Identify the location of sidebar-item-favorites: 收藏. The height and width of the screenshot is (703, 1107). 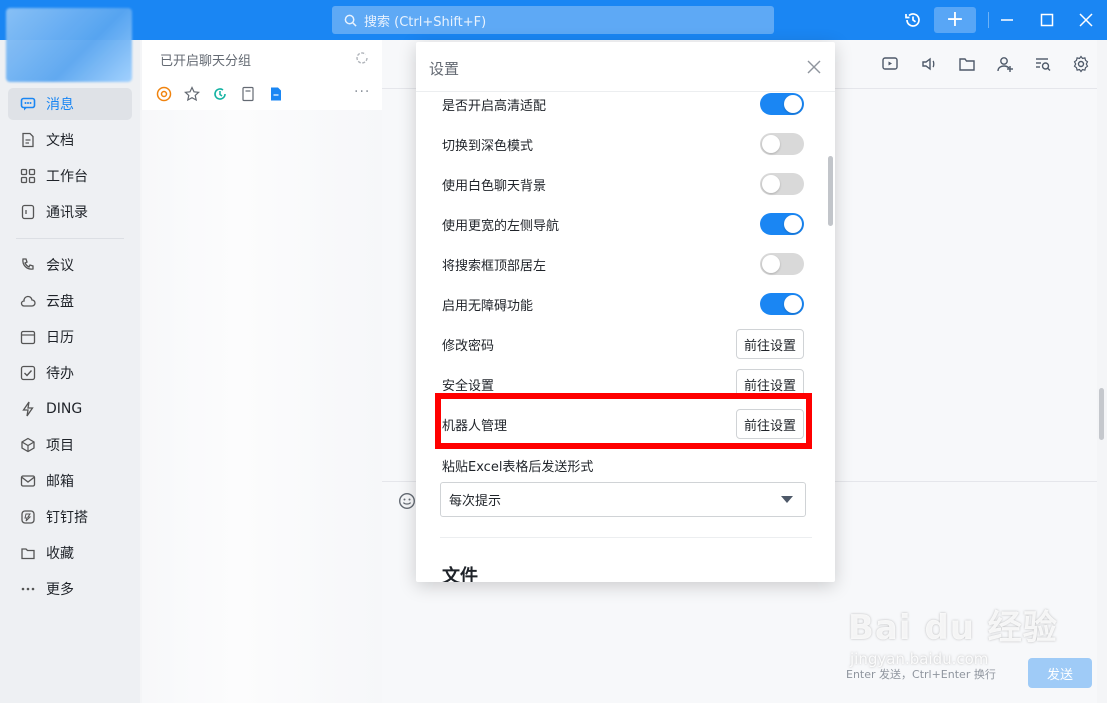
(70, 553).